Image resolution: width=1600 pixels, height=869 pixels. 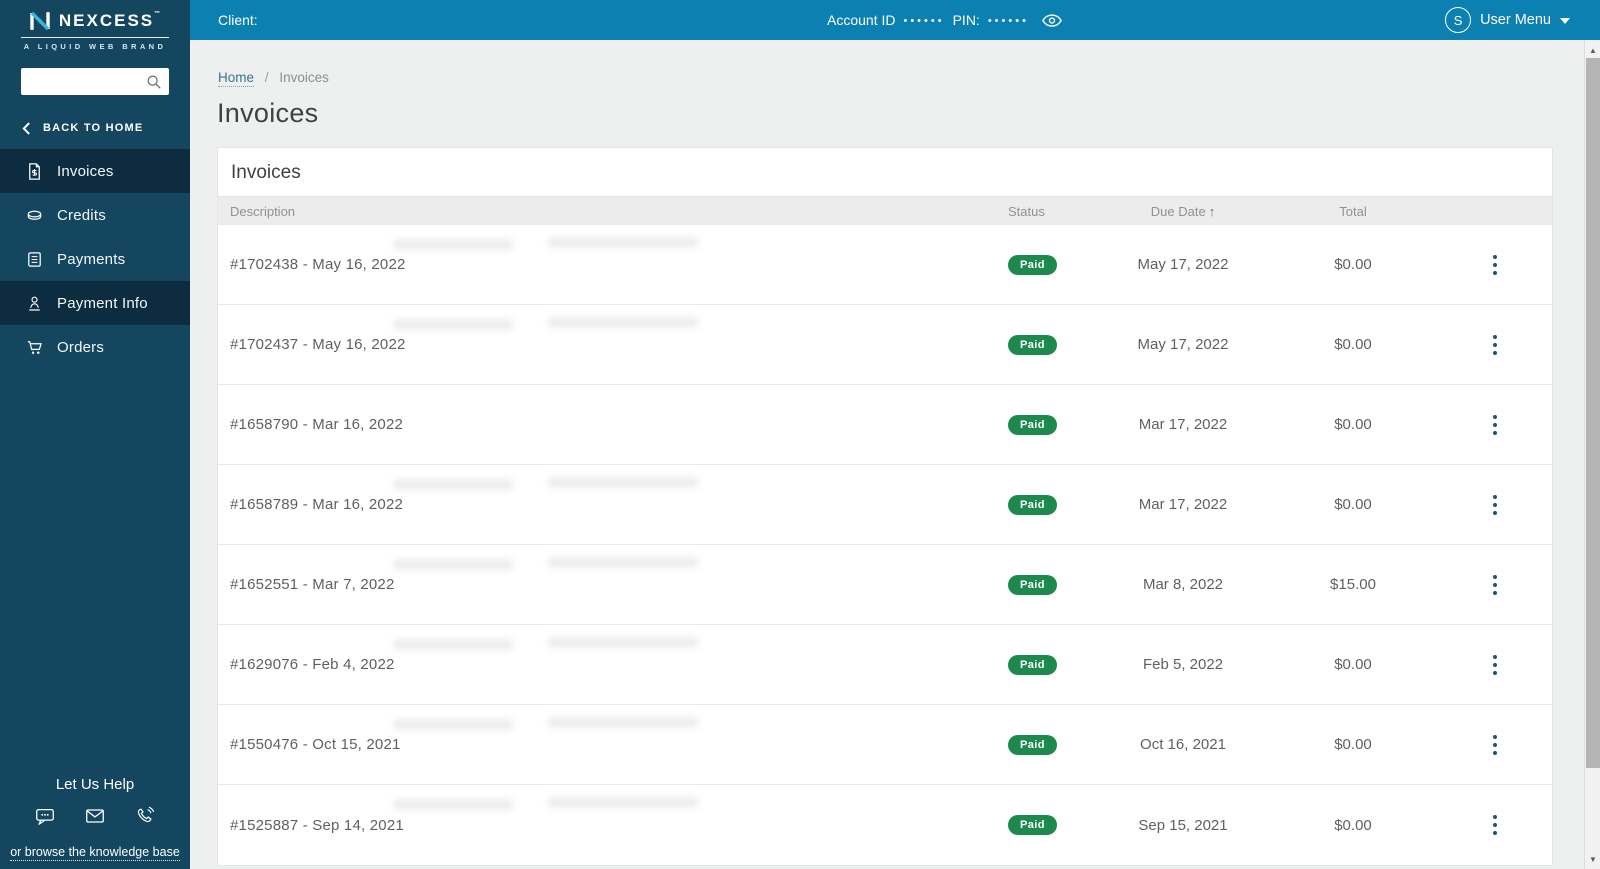 I want to click on invoice-description: #1658790 - Mar 16, 2022, so click(x=317, y=424).